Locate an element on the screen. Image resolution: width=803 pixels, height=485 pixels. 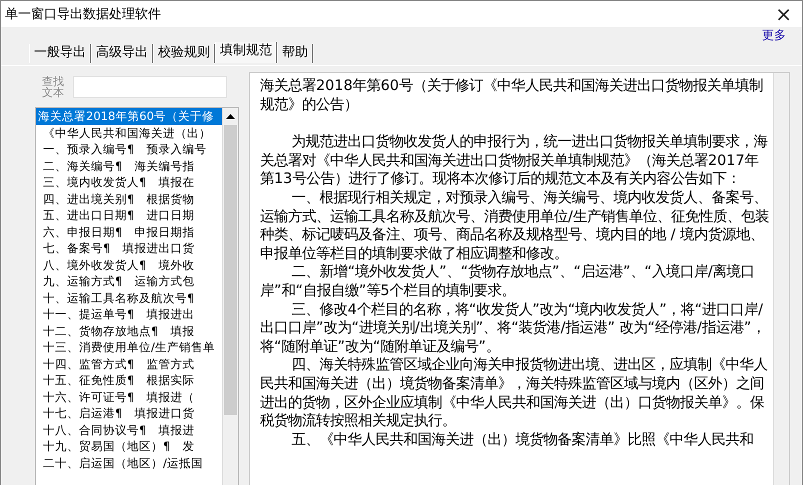
list-item: 十五、征免性质¶ 根据实际 is located at coordinates (129, 380).